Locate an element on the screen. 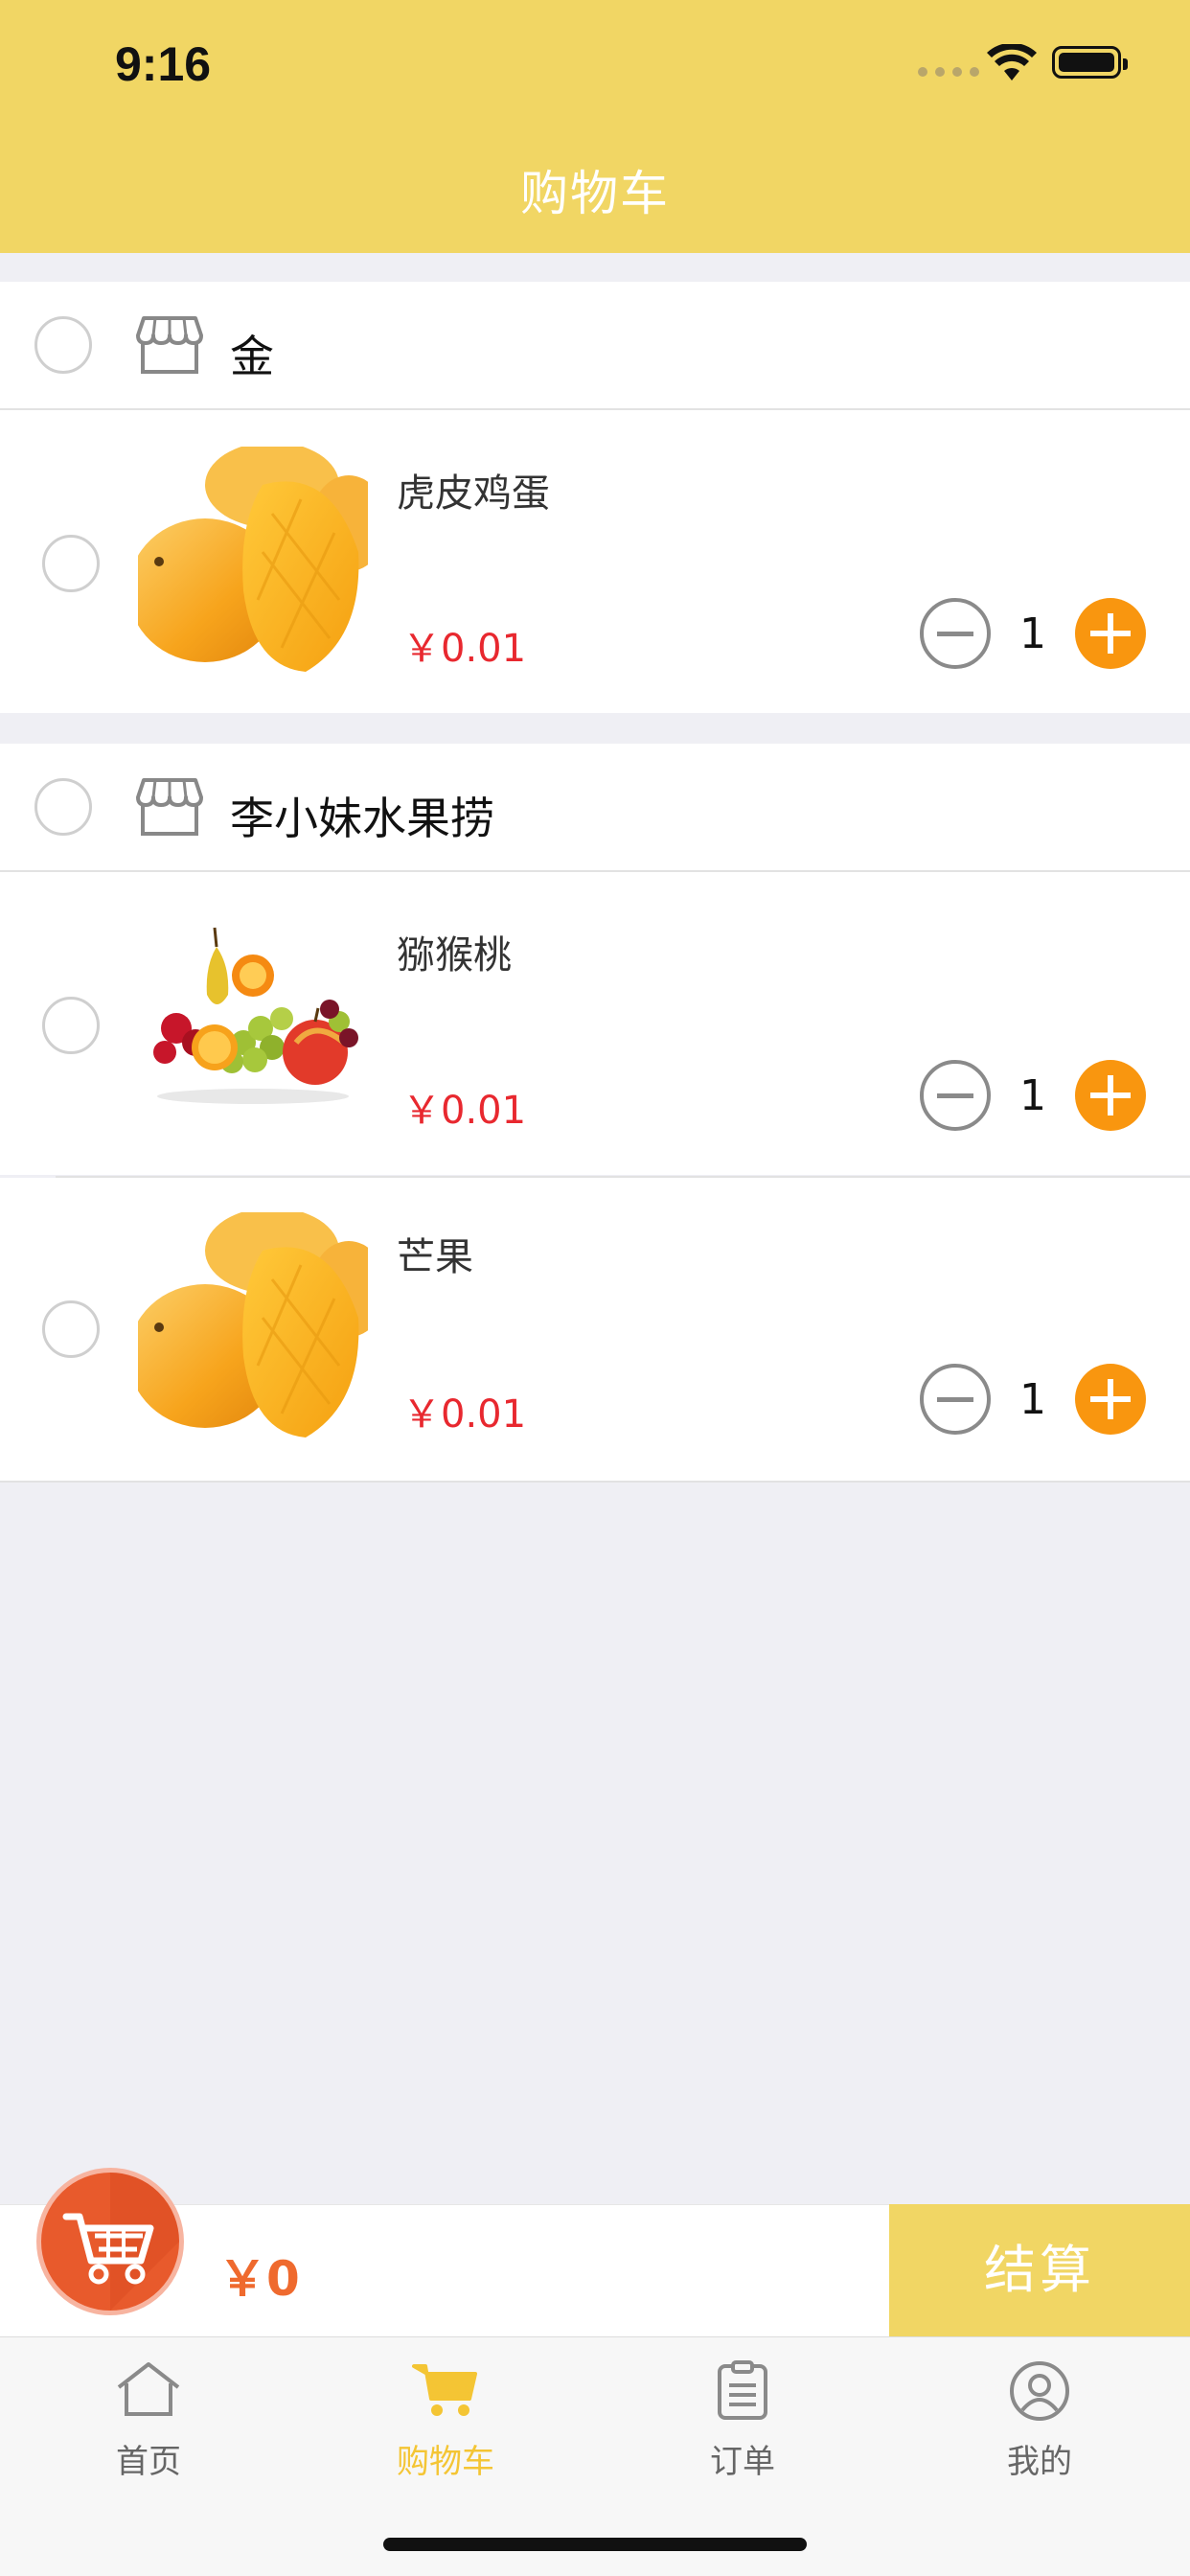  shop-name: 李小妹水果捞 is located at coordinates (362, 818).